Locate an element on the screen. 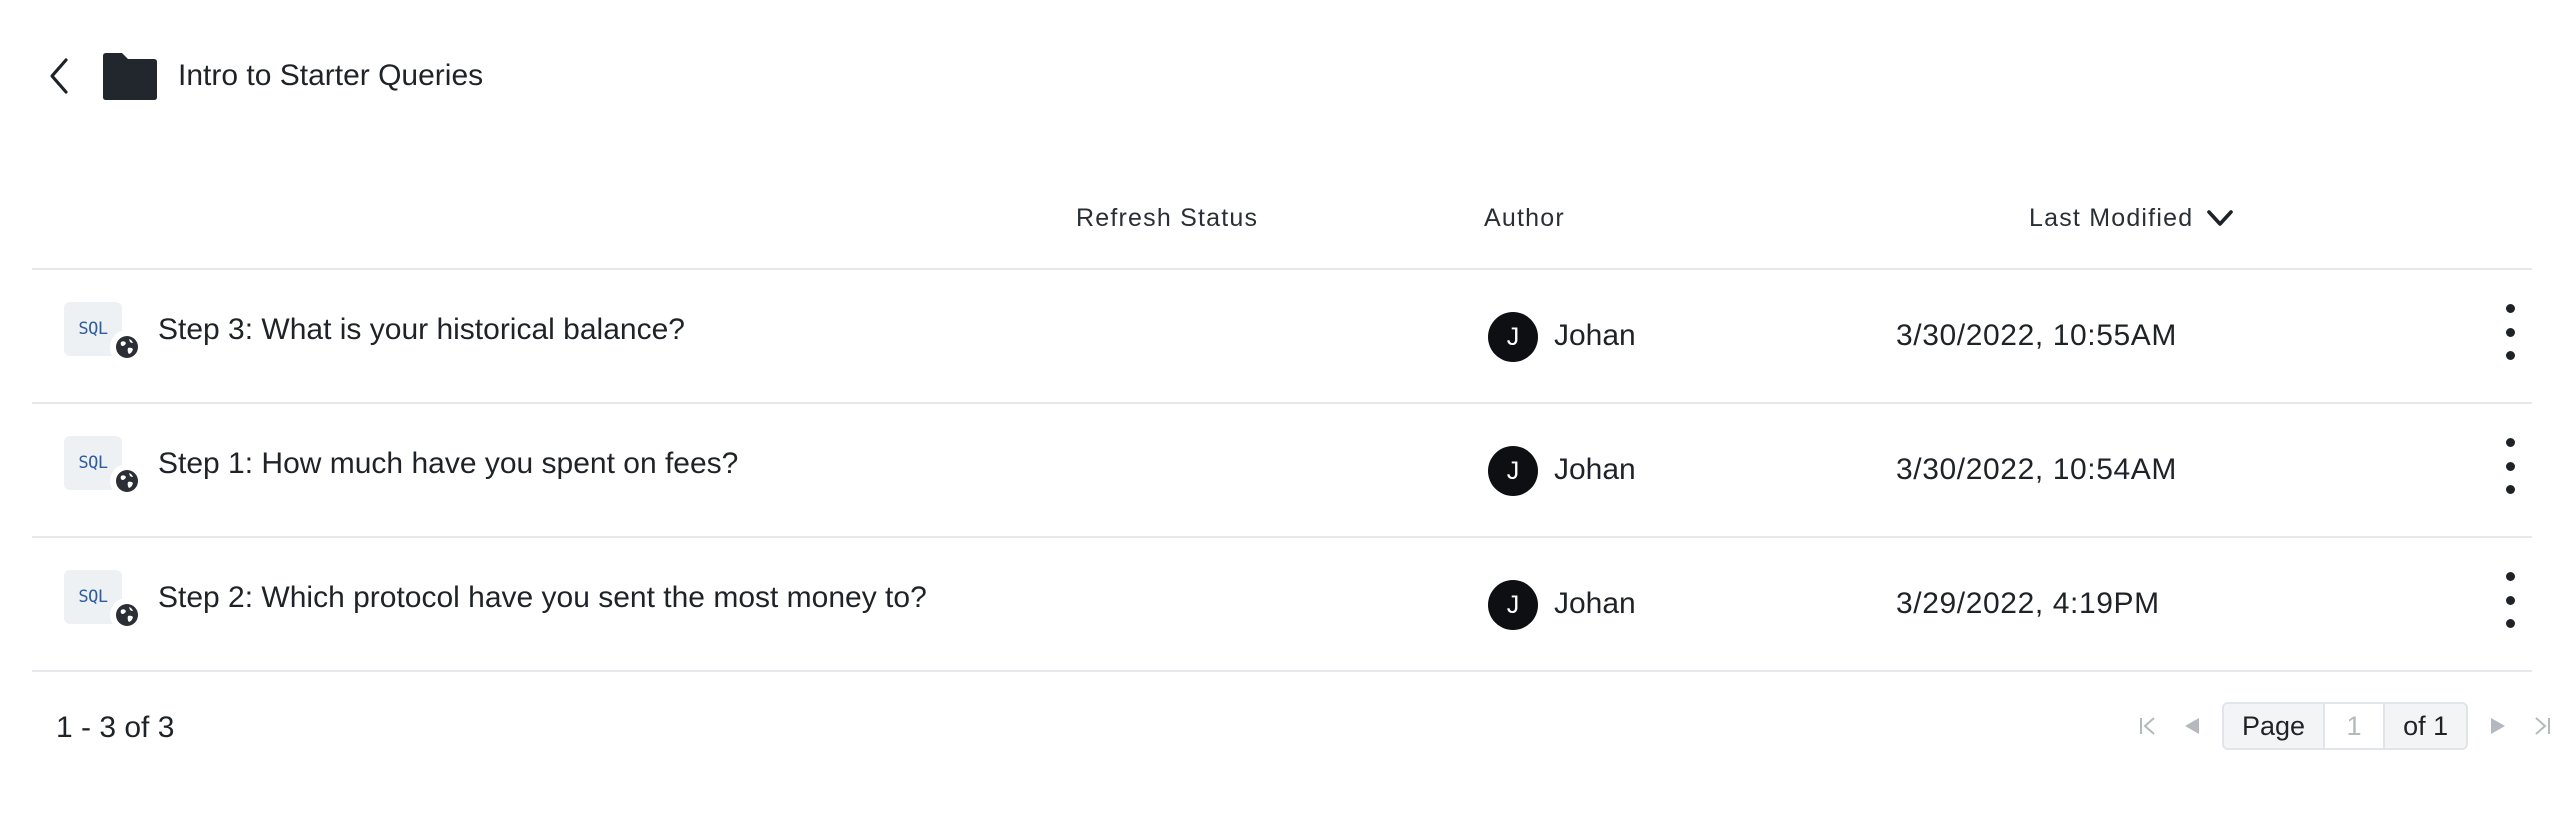  triangle-left-icon is located at coordinates (2192, 726).